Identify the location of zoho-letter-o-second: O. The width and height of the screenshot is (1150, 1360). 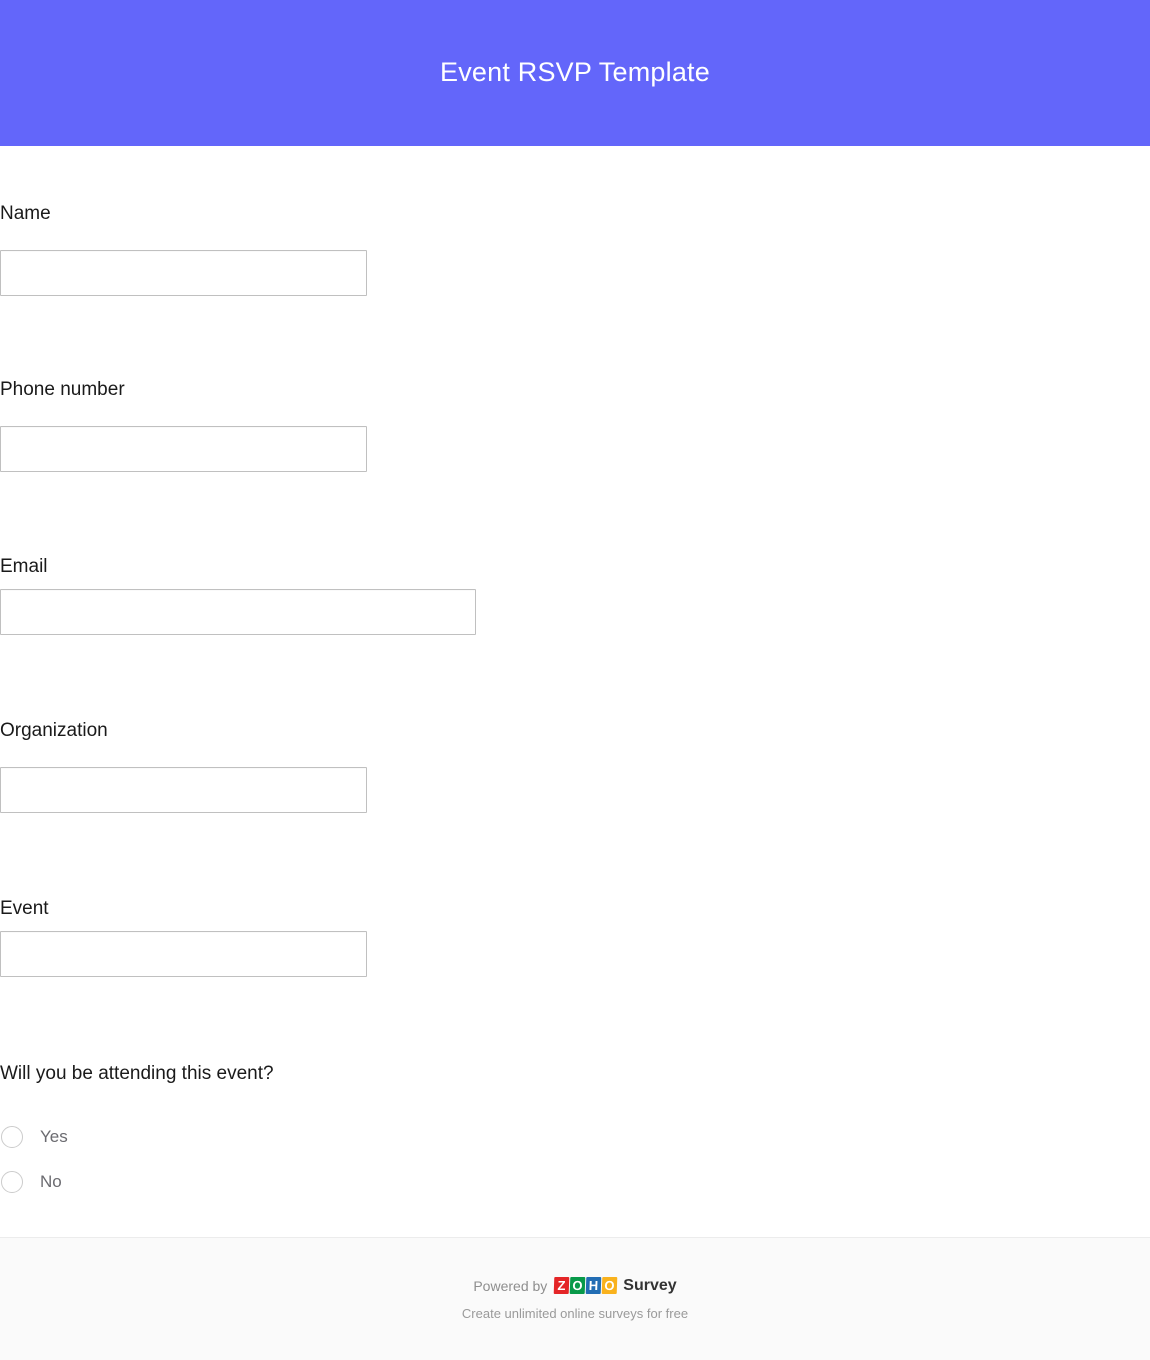
(609, 1285).